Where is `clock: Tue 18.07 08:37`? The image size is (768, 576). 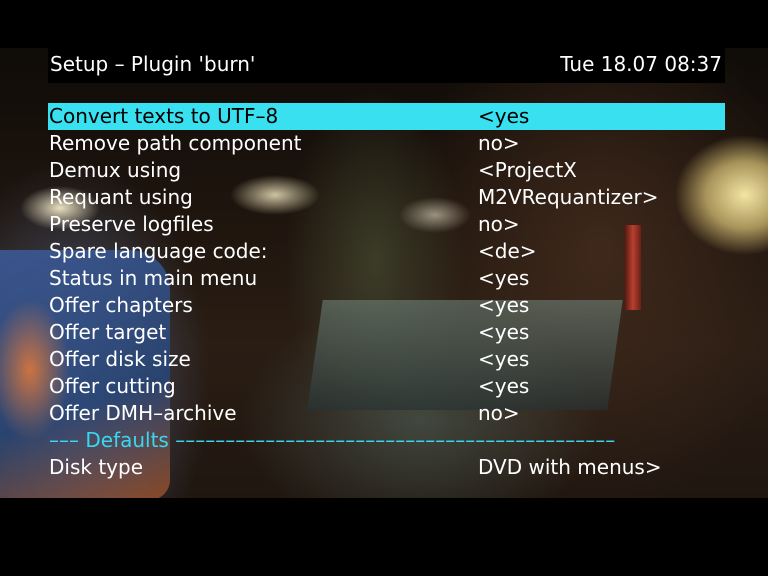
clock: Tue 18.07 08:37 is located at coordinates (641, 64).